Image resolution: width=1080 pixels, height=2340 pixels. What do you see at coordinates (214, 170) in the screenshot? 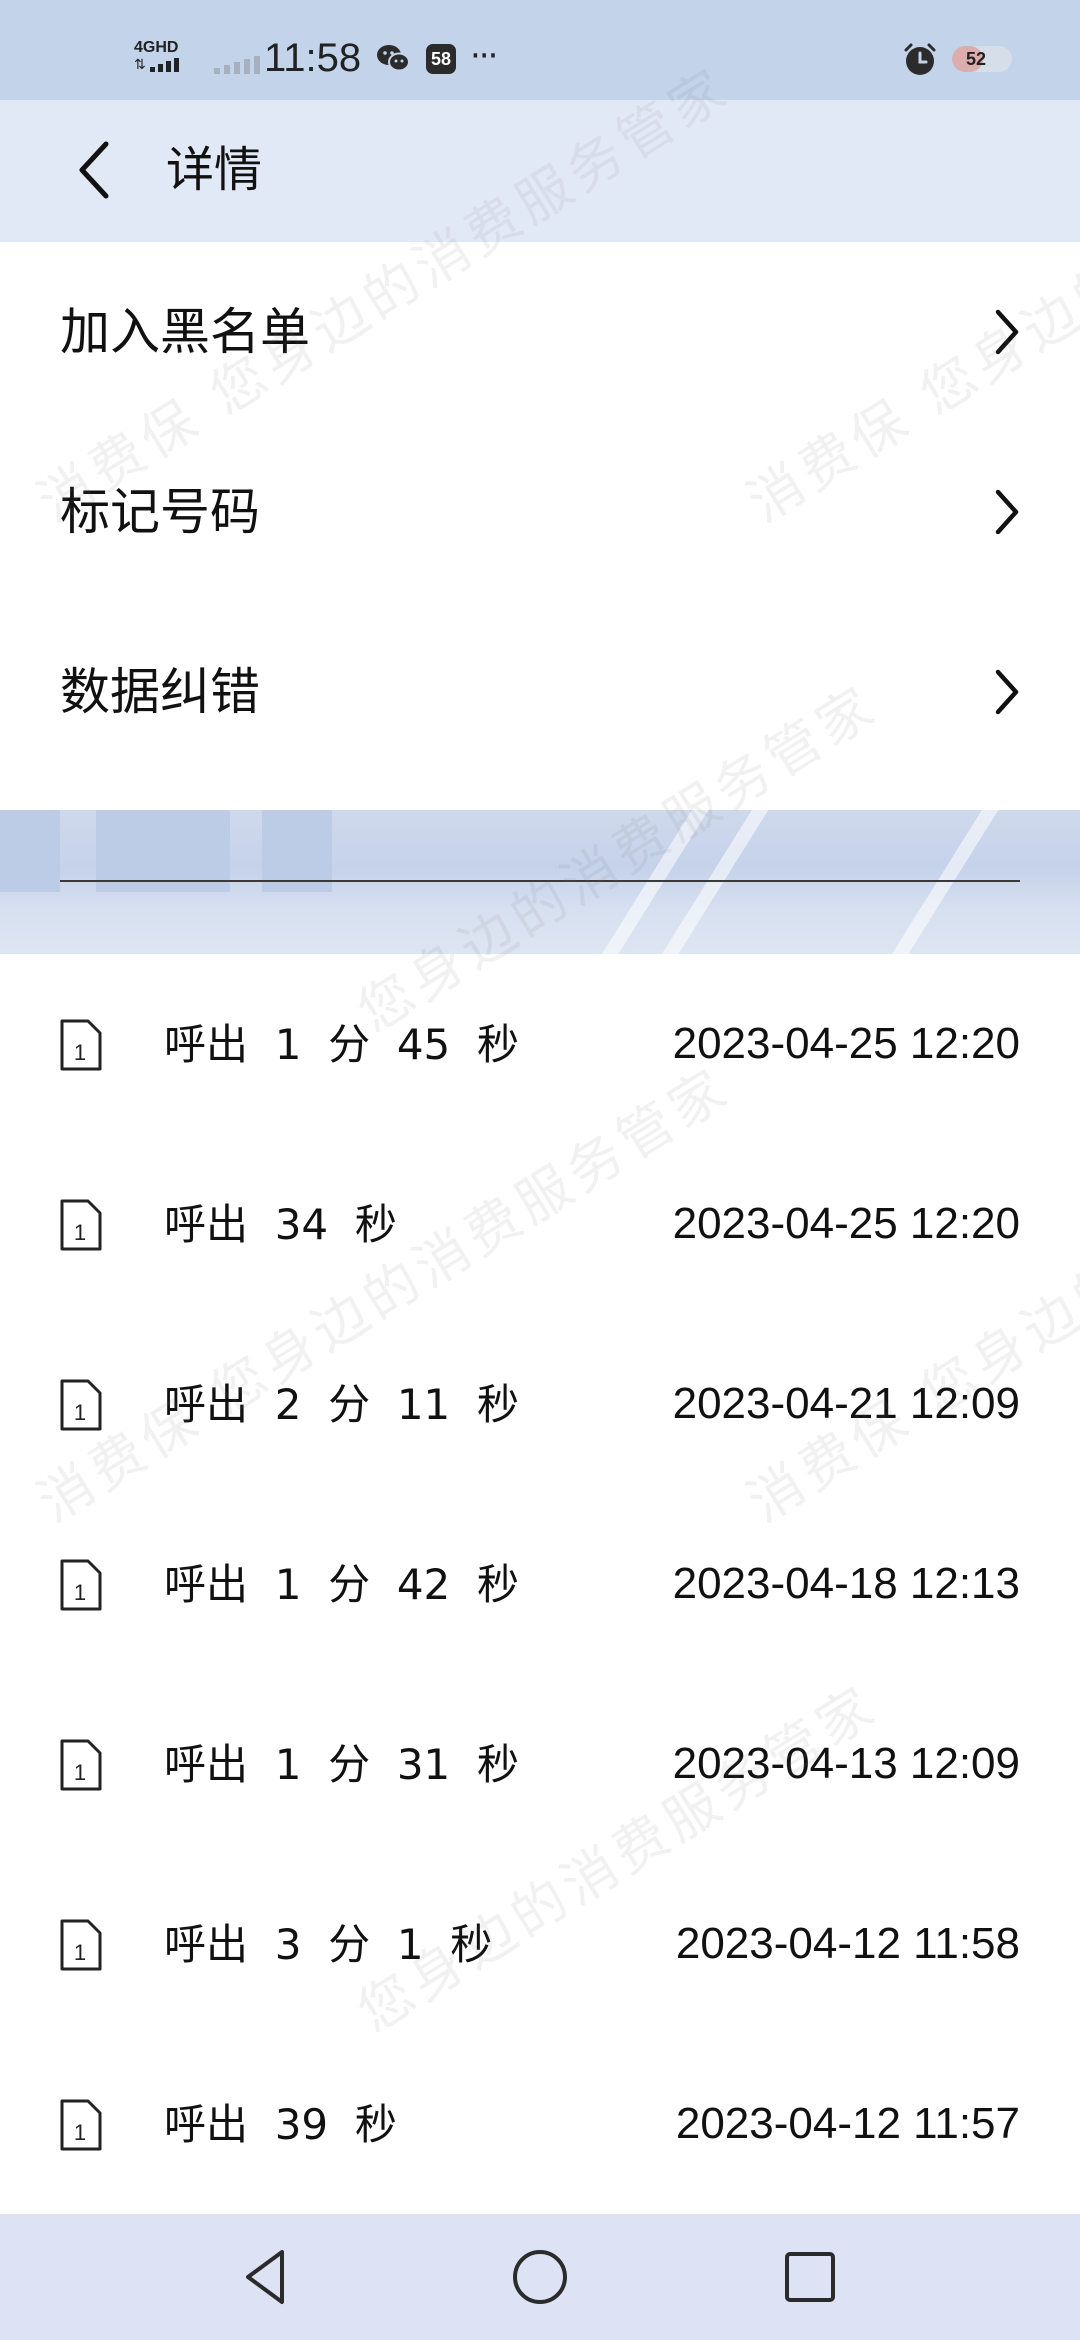
I see `page-title: 详情` at bounding box center [214, 170].